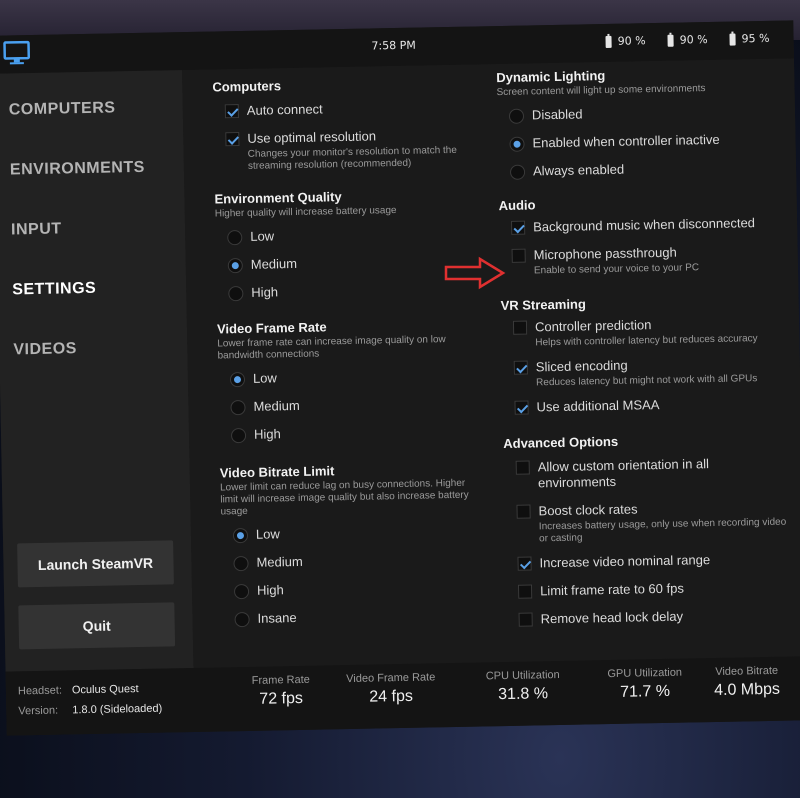 This screenshot has height=798, width=800. What do you see at coordinates (117, 709) in the screenshot?
I see `version-value: 1.8.0 (Sideloaded)` at bounding box center [117, 709].